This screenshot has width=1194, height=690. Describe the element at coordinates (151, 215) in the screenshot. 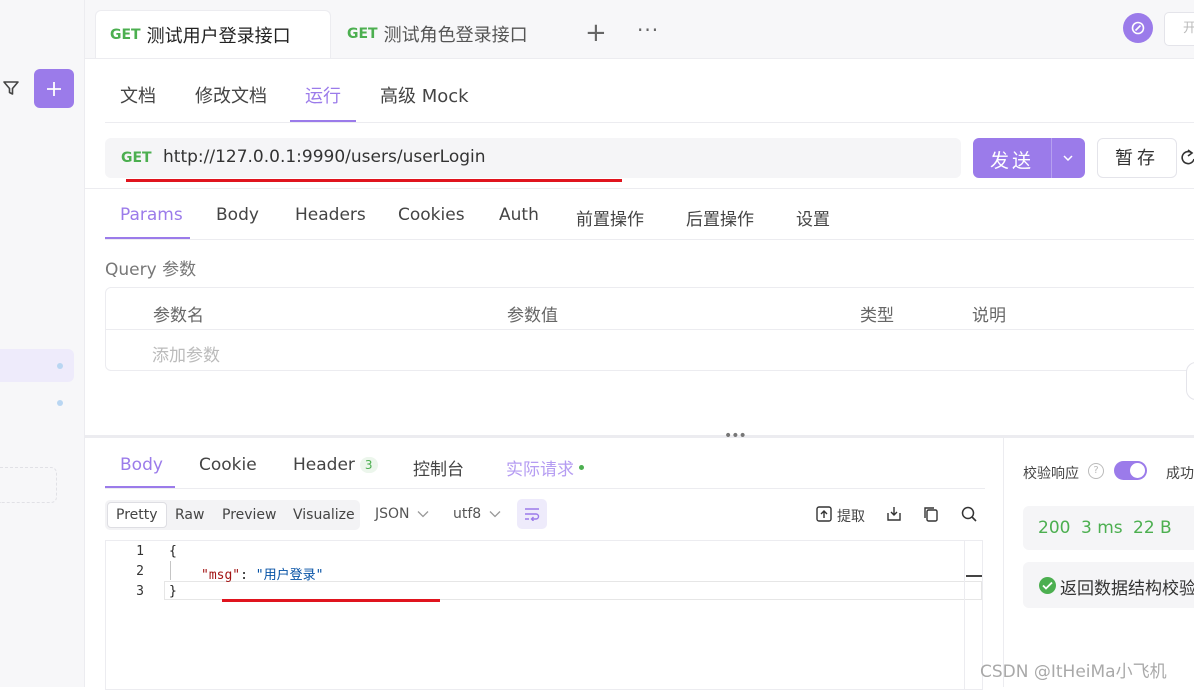

I see `tab-params: Params` at that location.